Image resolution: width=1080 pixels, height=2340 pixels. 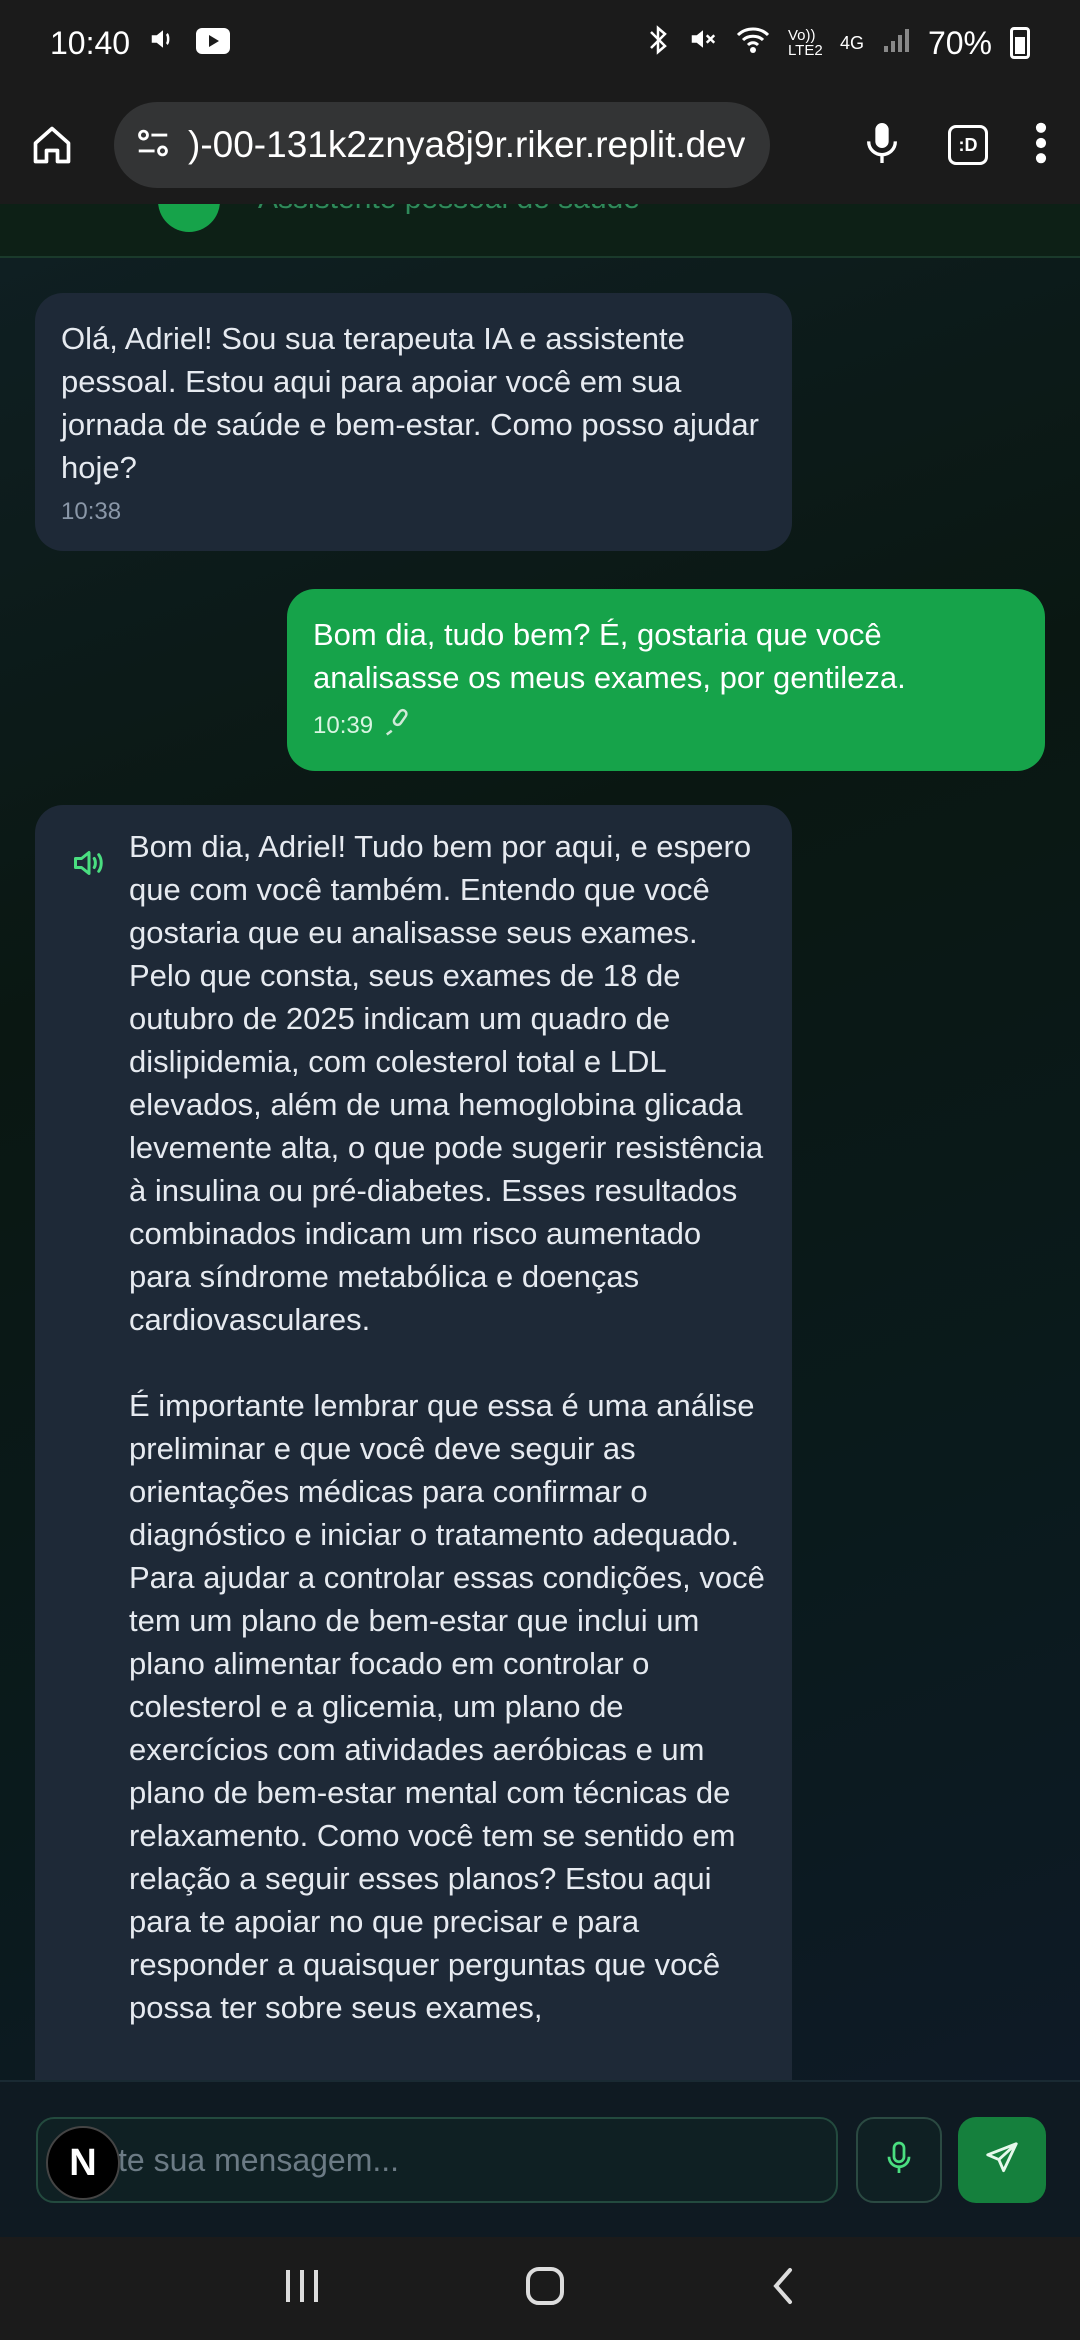 I want to click on voice-input-button, so click(x=899, y=2160).